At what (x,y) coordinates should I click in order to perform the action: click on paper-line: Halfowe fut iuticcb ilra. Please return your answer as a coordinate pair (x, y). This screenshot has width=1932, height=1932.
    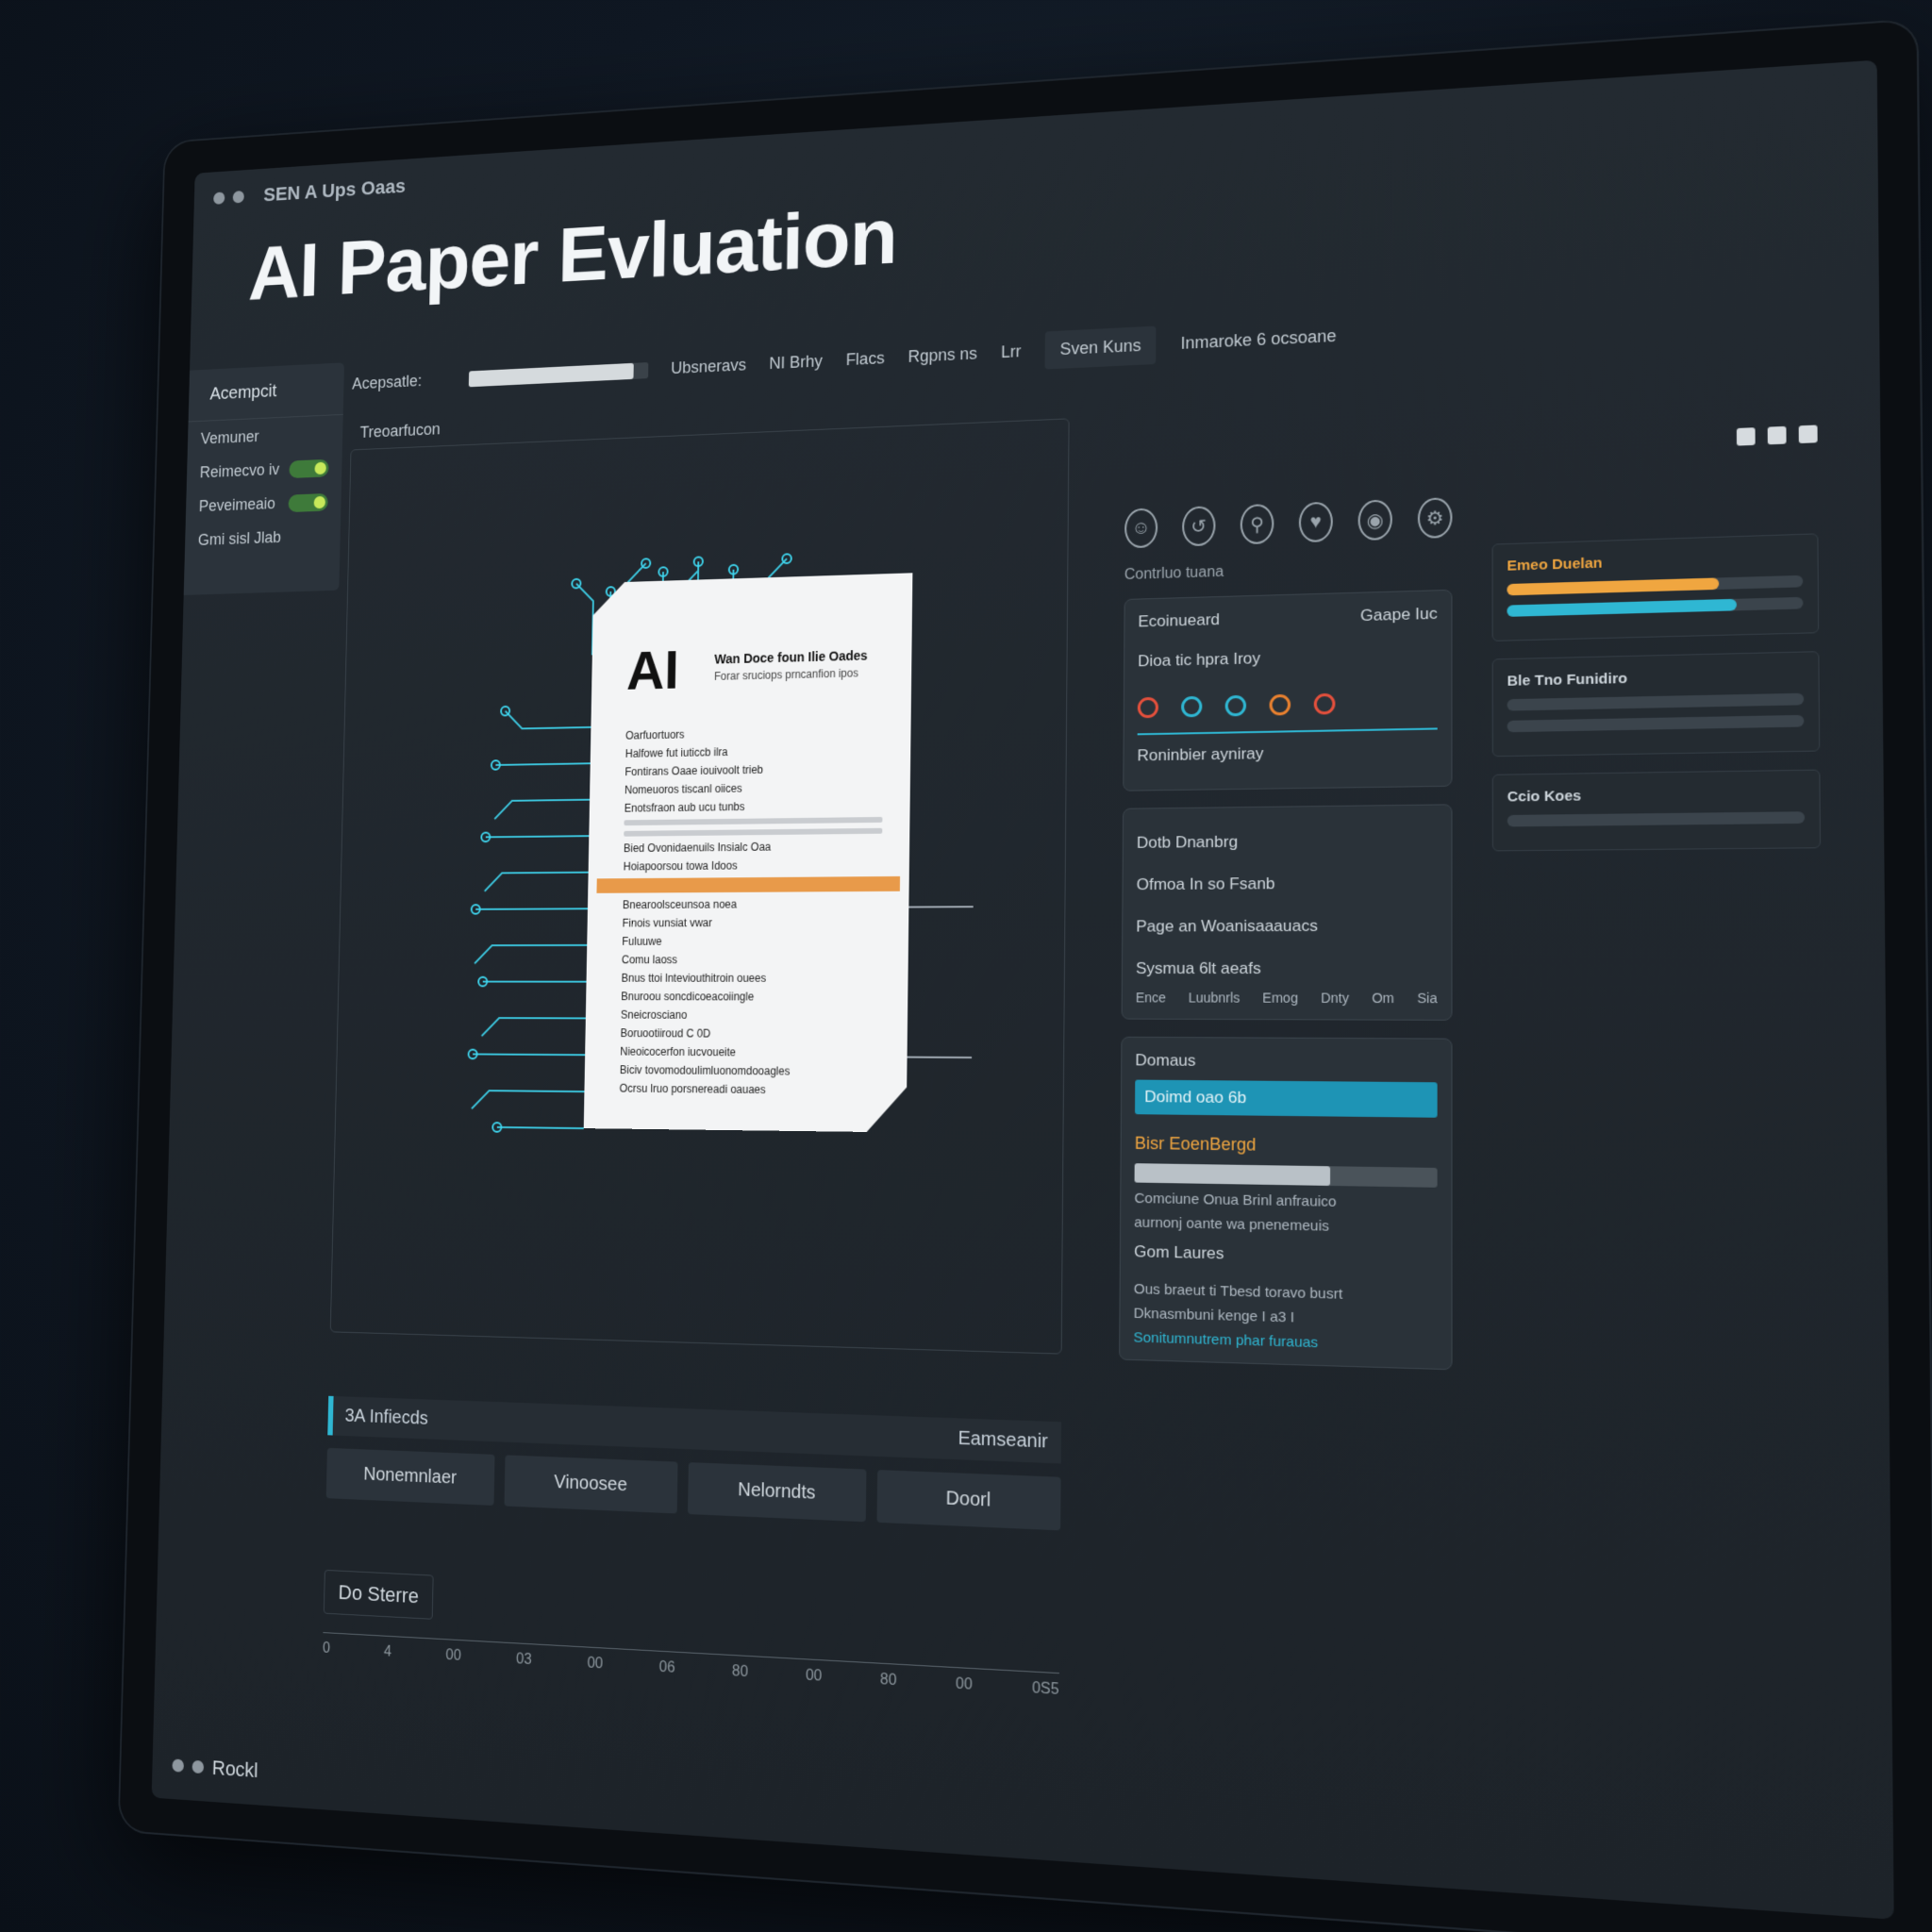
    Looking at the image, I should click on (754, 751).